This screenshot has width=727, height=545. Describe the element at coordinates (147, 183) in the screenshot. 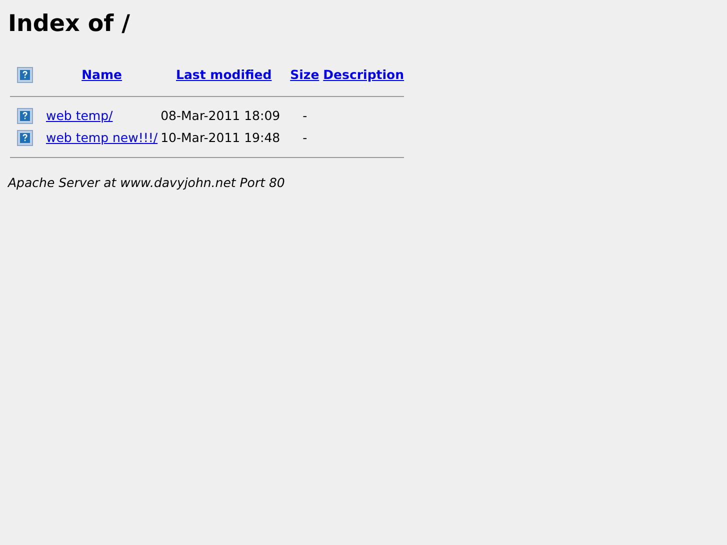

I see `server-signature: Apache Server at www.davyjohn.net Port 80` at that location.